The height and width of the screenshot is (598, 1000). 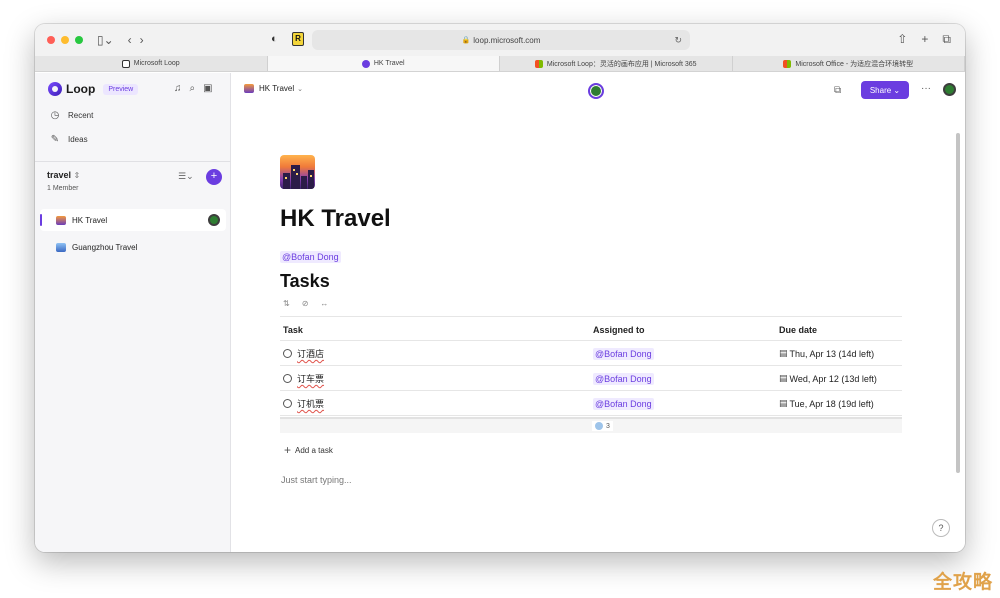 I want to click on nav-ideas: ✎ Ideas, so click(x=68, y=139).